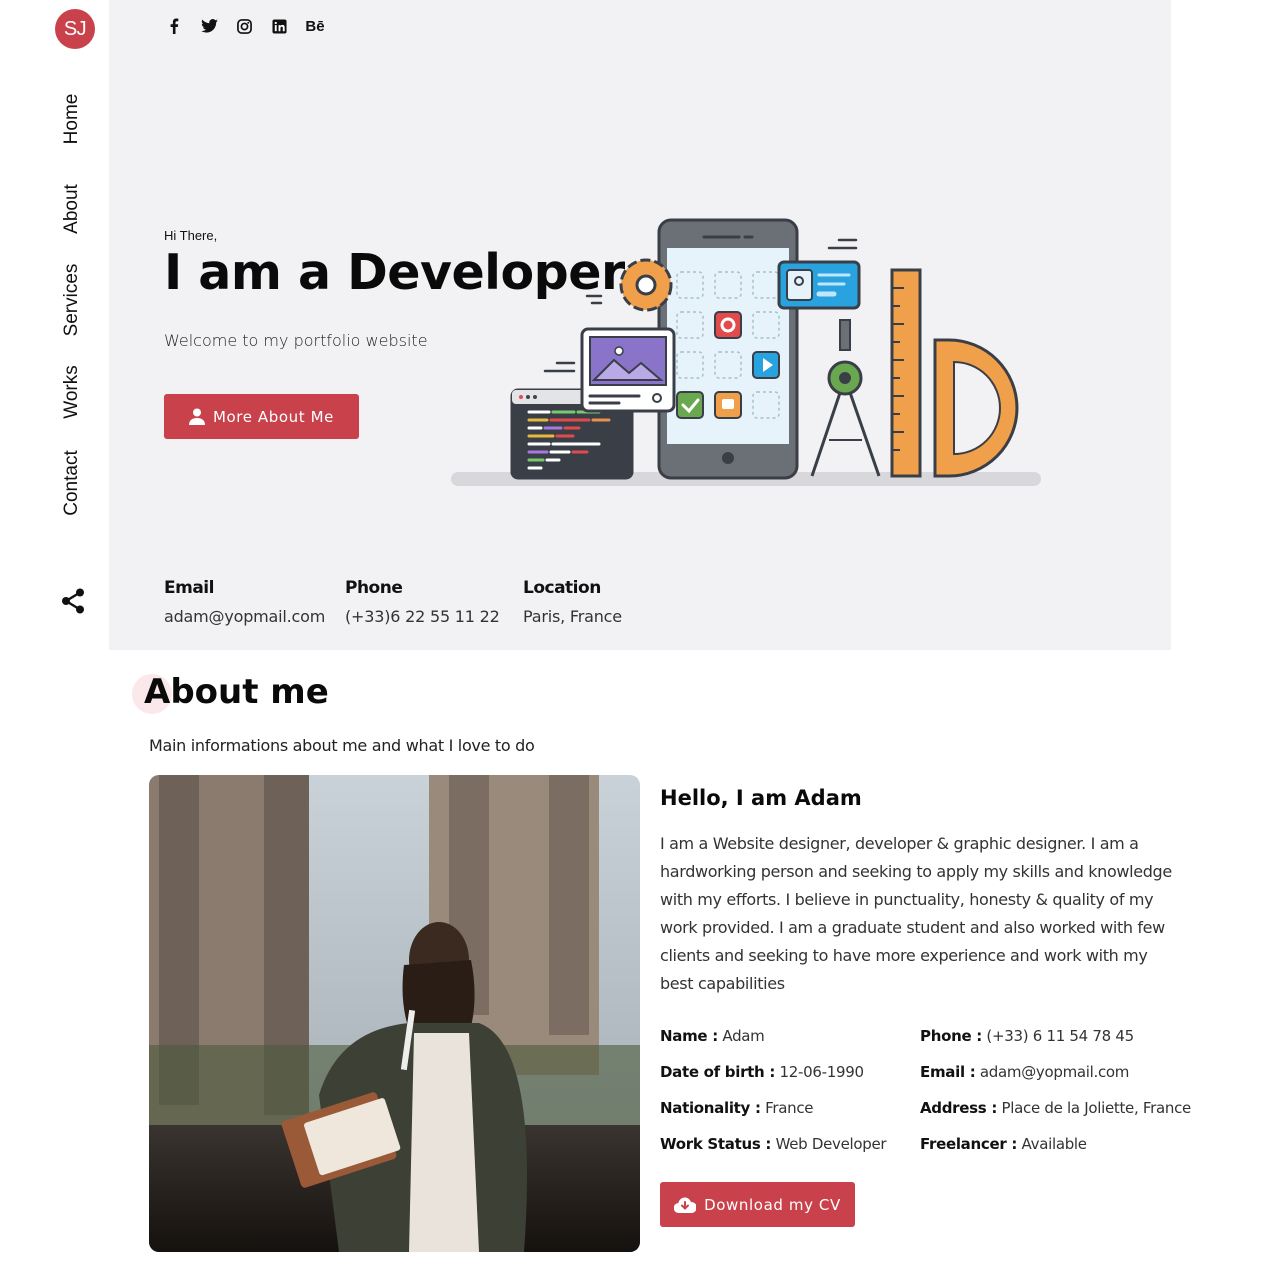 The width and height of the screenshot is (1280, 1280). What do you see at coordinates (789, 1108) in the screenshot?
I see `detail-value: France` at bounding box center [789, 1108].